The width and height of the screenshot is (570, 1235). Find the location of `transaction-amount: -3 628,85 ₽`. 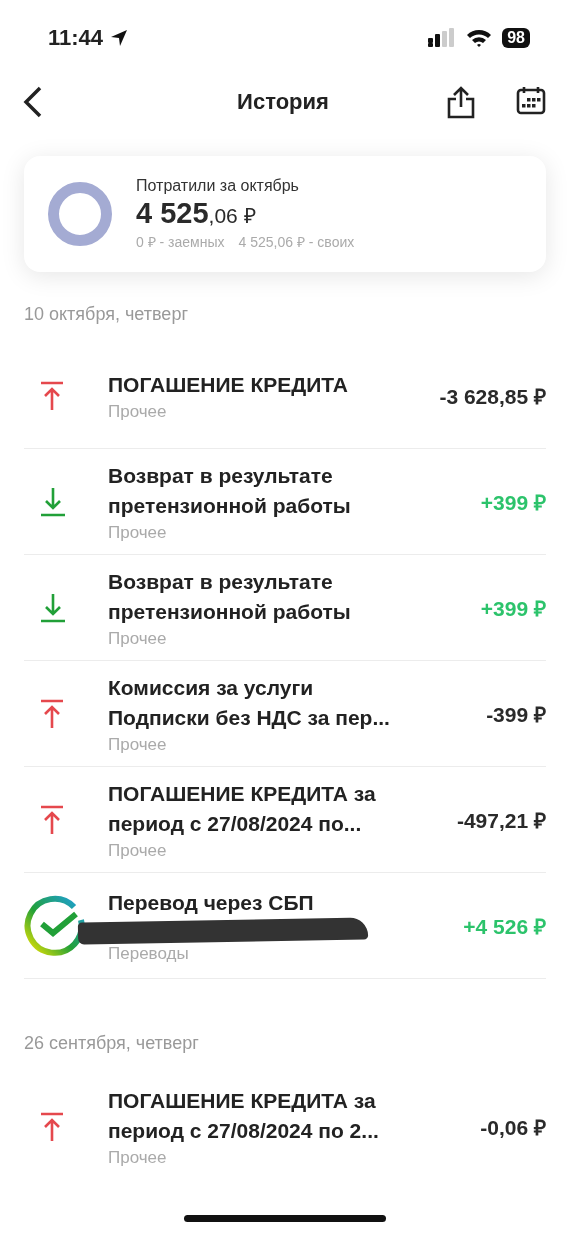

transaction-amount: -3 628,85 ₽ is located at coordinates (492, 396).